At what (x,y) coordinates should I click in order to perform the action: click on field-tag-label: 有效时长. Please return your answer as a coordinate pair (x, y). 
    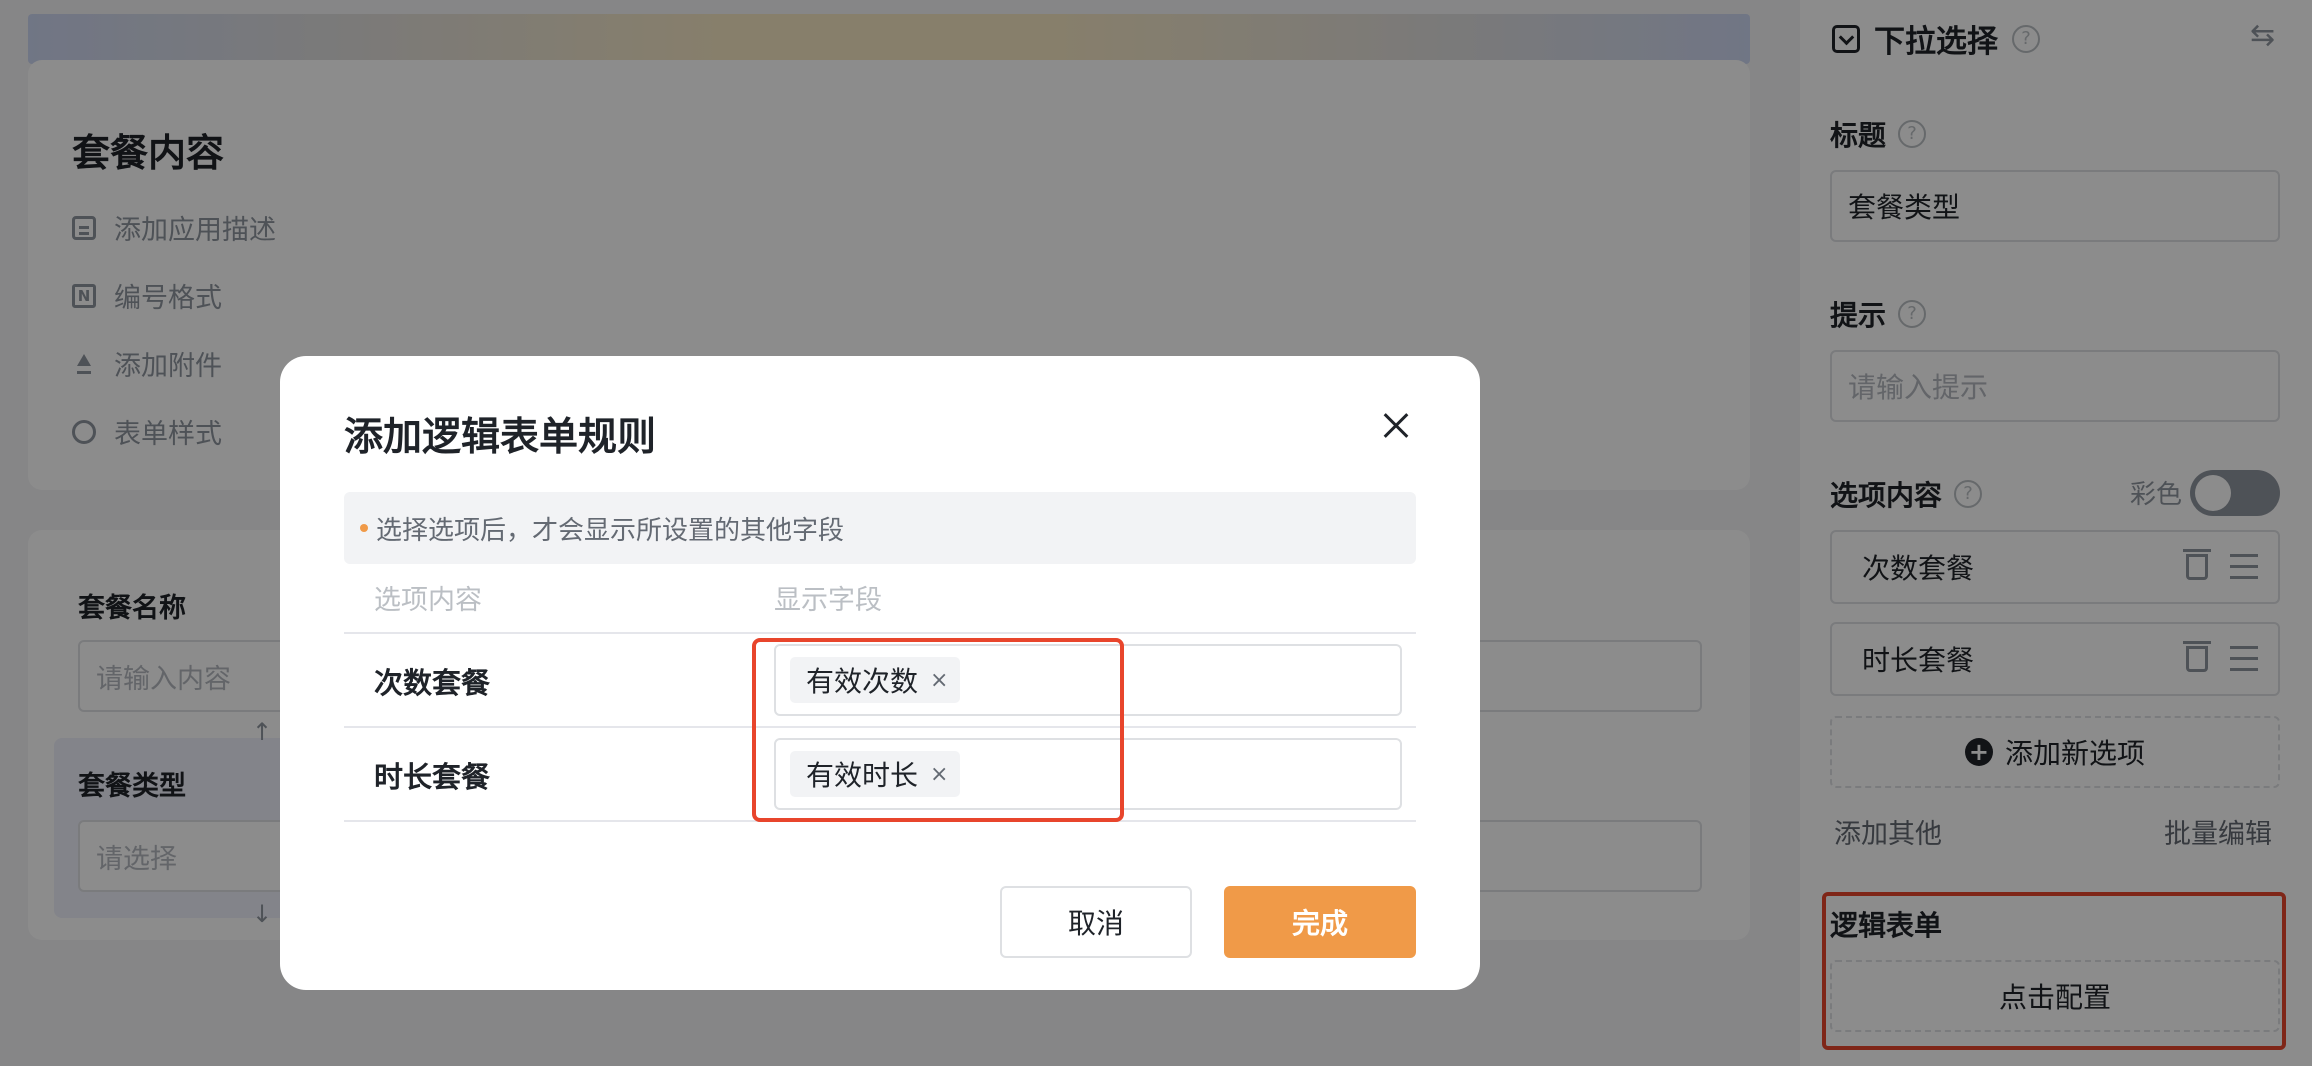
    Looking at the image, I should click on (862, 775).